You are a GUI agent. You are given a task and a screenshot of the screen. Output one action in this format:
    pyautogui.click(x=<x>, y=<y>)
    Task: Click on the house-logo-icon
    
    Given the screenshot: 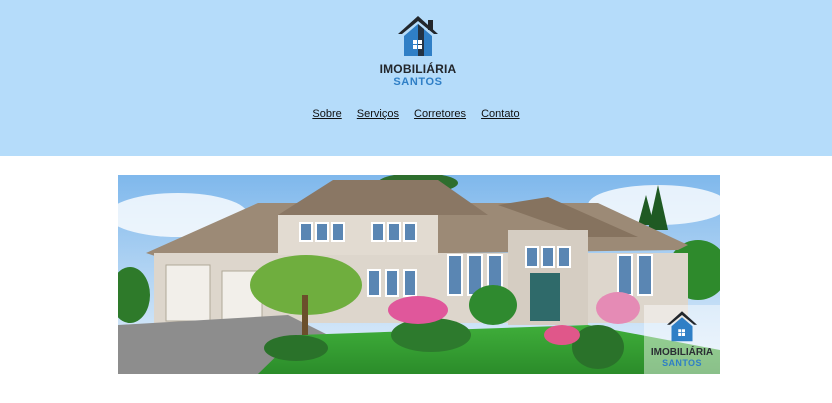 What is the action you would take?
    pyautogui.click(x=418, y=36)
    